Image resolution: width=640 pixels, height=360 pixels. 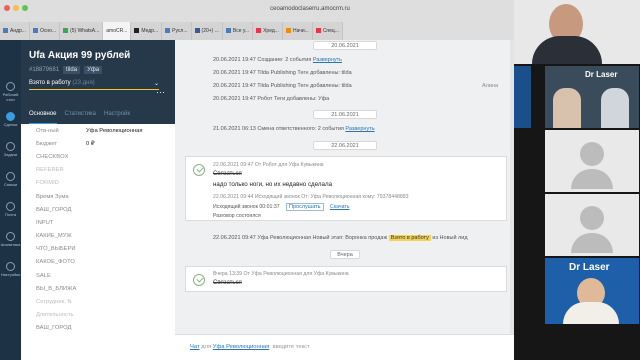 I want to click on composer-recipient-link: Уфа Революционная, so click(x=241, y=347).